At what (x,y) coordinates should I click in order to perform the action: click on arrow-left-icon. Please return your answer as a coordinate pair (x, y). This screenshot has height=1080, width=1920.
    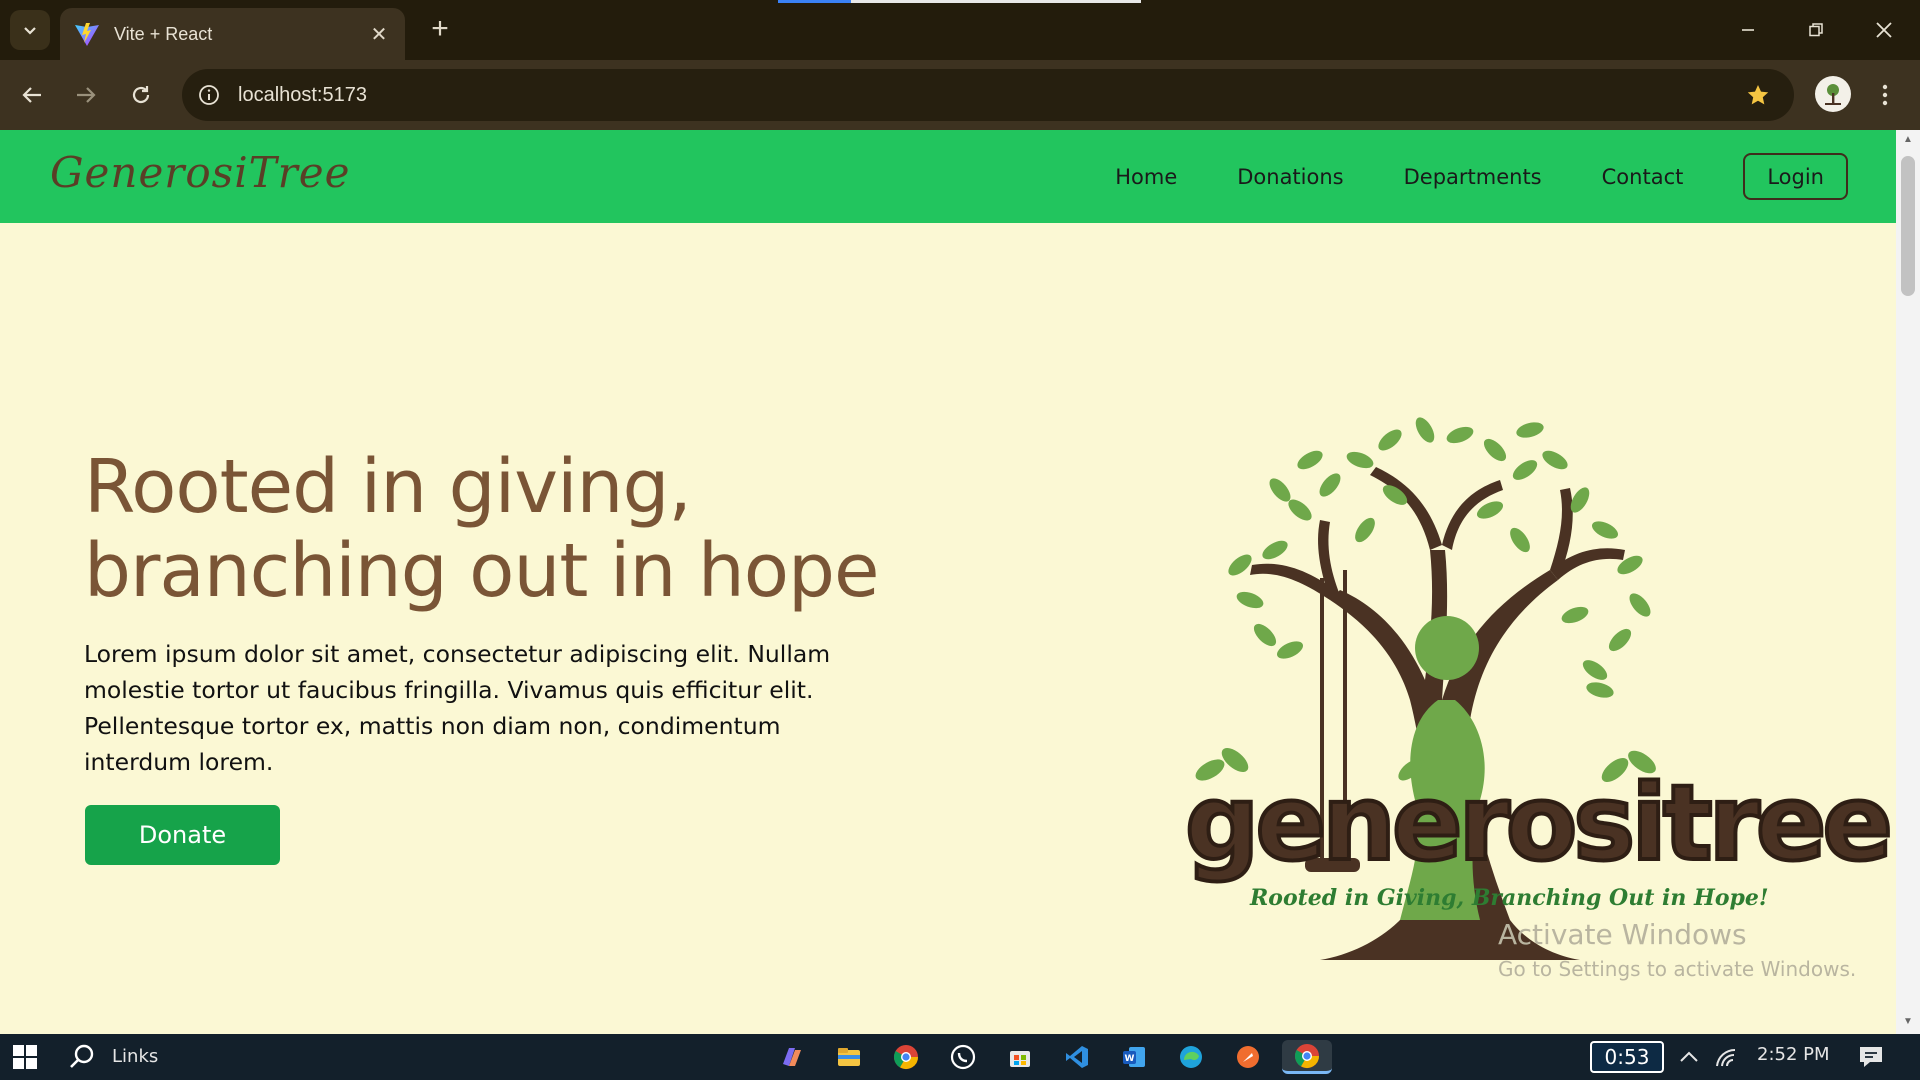
    Looking at the image, I should click on (31, 95).